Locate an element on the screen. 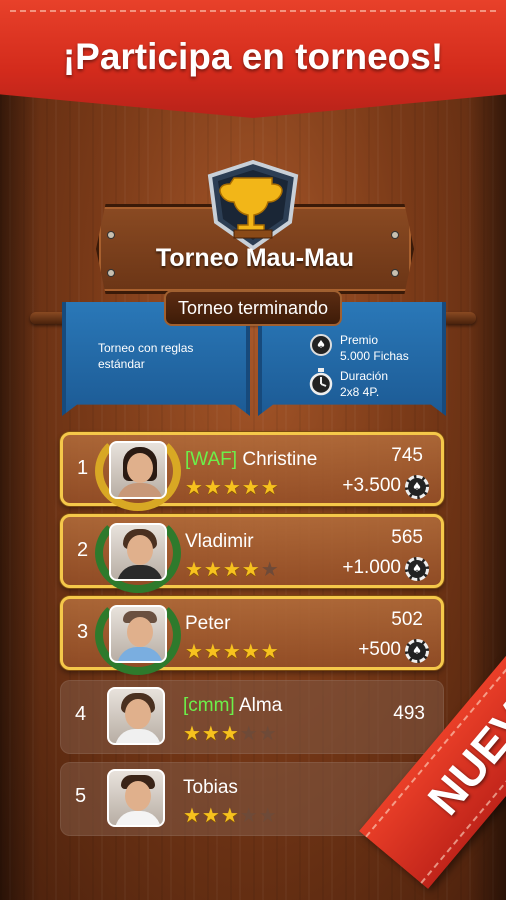 The height and width of the screenshot is (900, 506). player-name: Tobias is located at coordinates (210, 787).